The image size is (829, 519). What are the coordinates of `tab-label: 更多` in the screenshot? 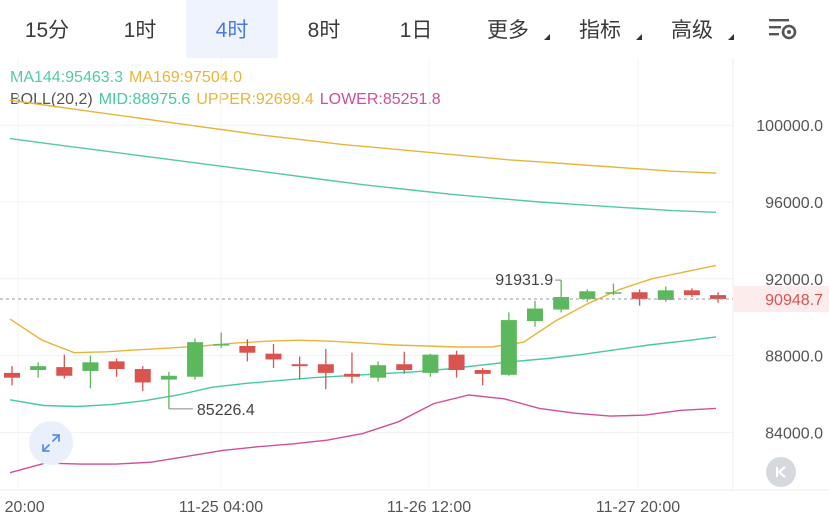 It's located at (508, 30).